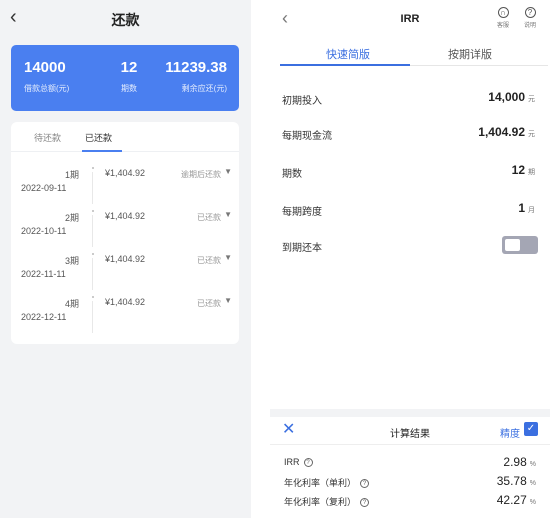 The width and height of the screenshot is (550, 518). Describe the element at coordinates (531, 429) in the screenshot. I see `precision-checkbox: ✓` at that location.